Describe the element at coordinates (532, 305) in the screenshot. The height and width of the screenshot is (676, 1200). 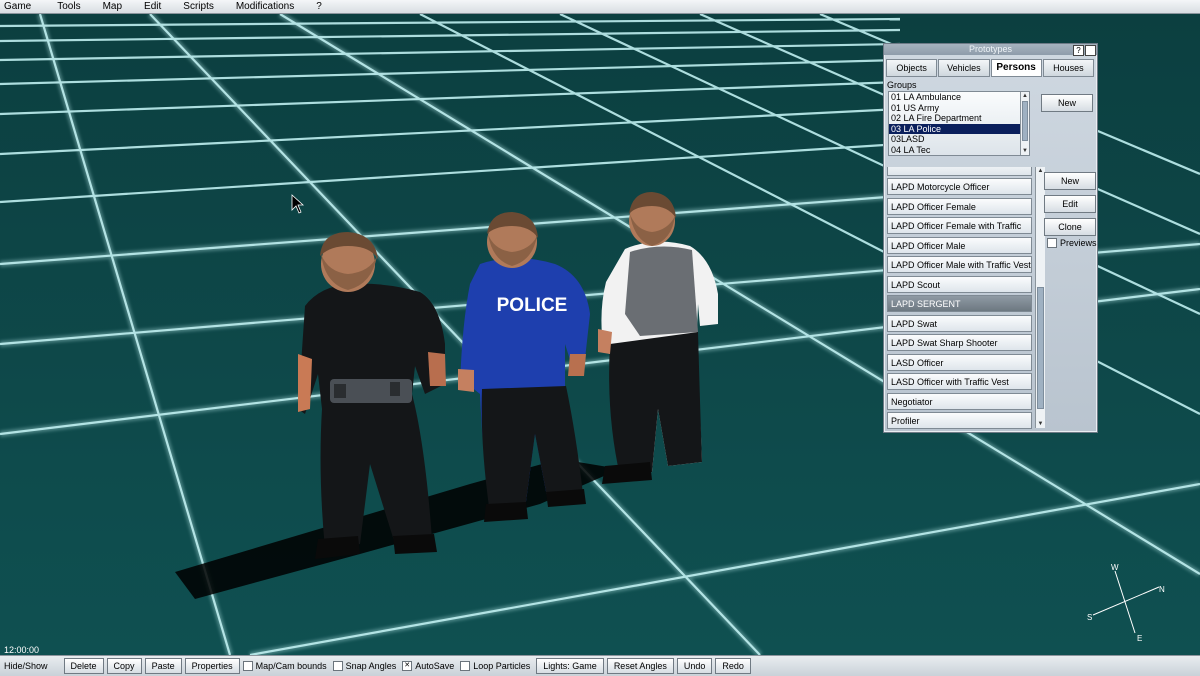
I see `shirt-police-text: POLICE` at that location.